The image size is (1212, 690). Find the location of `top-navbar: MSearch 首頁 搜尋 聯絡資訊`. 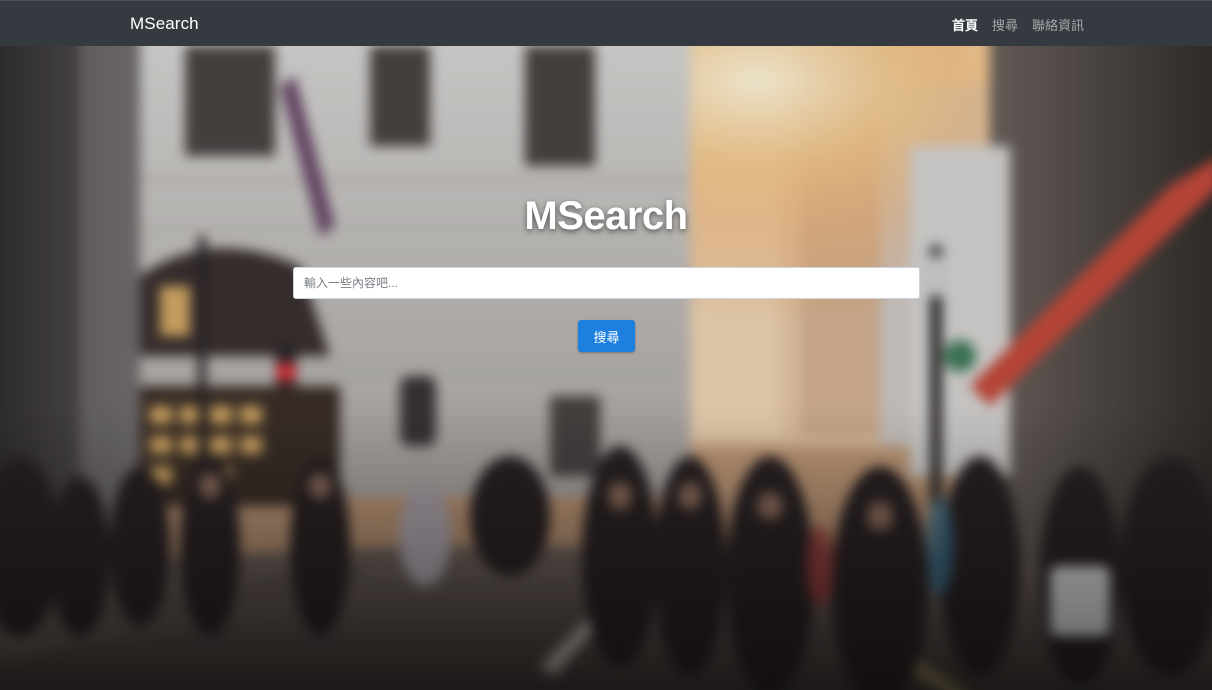

top-navbar: MSearch 首頁 搜尋 聯絡資訊 is located at coordinates (606, 23).